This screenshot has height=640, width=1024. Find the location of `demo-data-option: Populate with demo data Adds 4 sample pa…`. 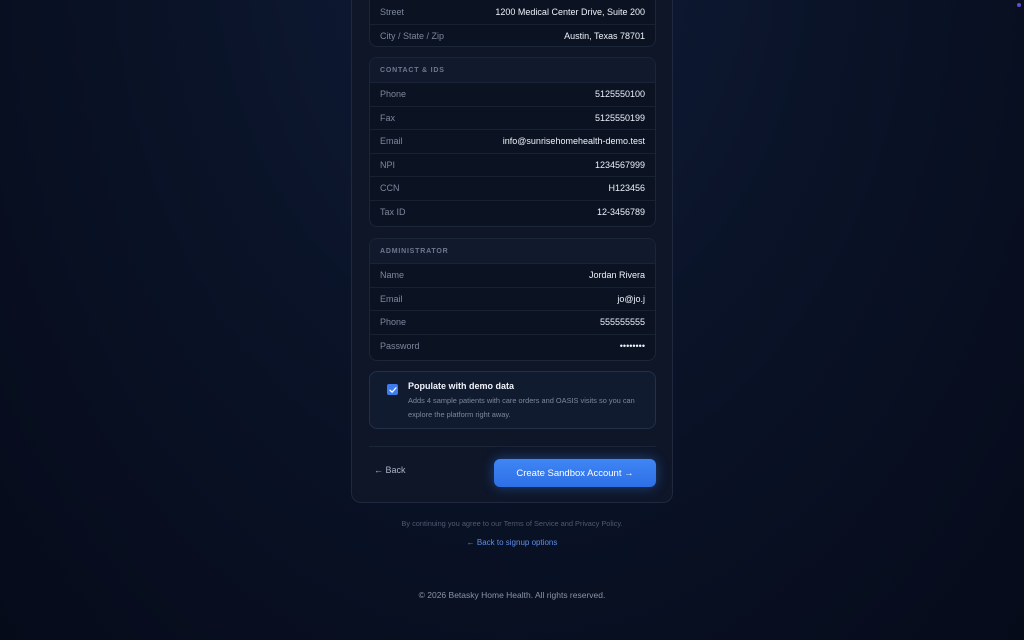

demo-data-option: Populate with demo data Adds 4 sample pa… is located at coordinates (512, 400).